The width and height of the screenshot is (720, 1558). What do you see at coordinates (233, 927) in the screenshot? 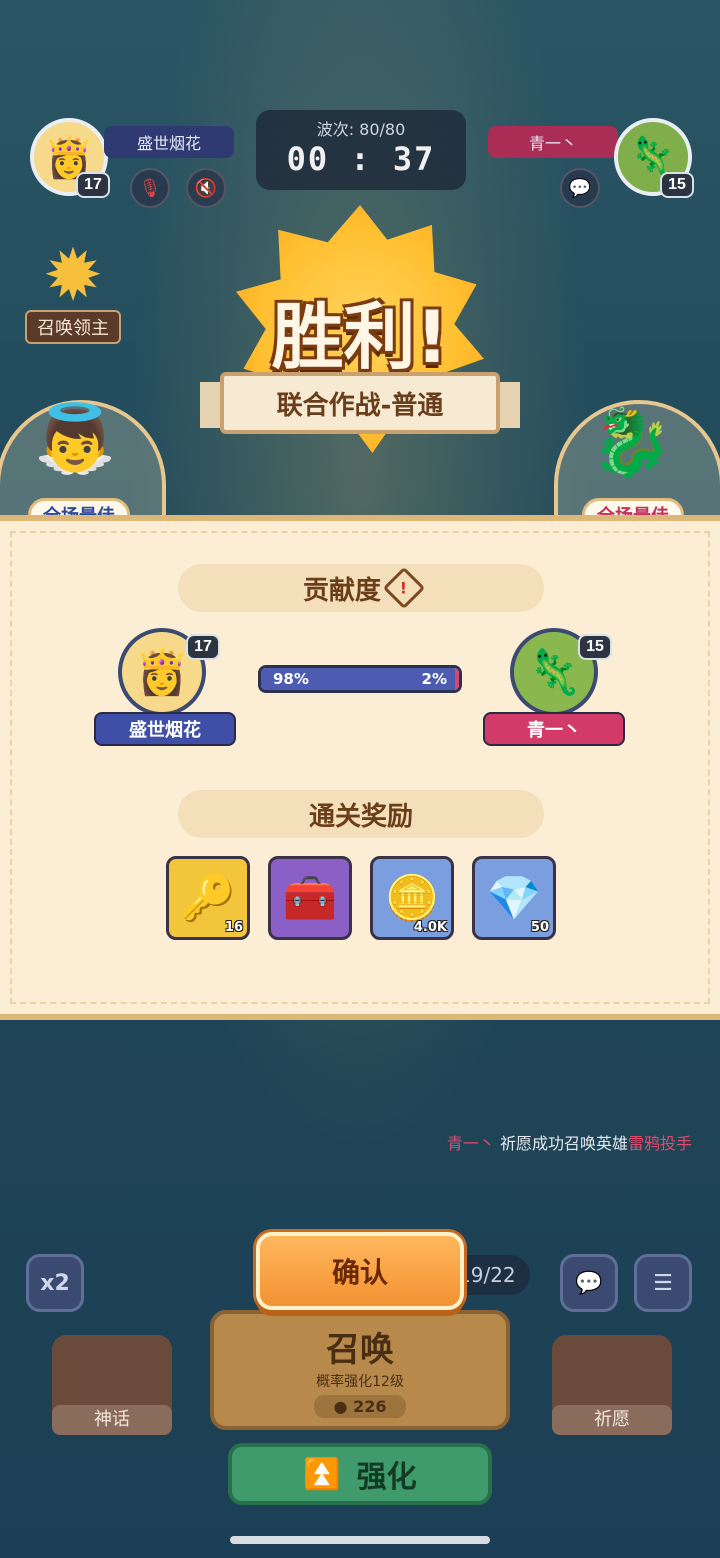
I see `reward-count: 16` at bounding box center [233, 927].